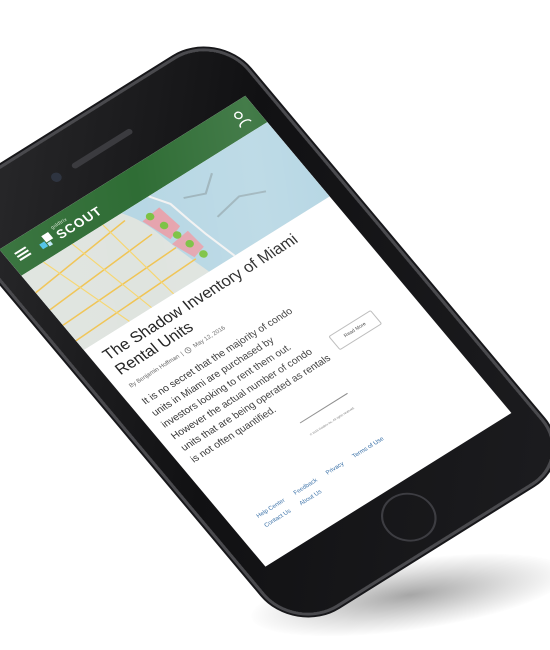 The width and height of the screenshot is (550, 650). Describe the element at coordinates (56, 177) in the screenshot. I see `front-camera` at that location.